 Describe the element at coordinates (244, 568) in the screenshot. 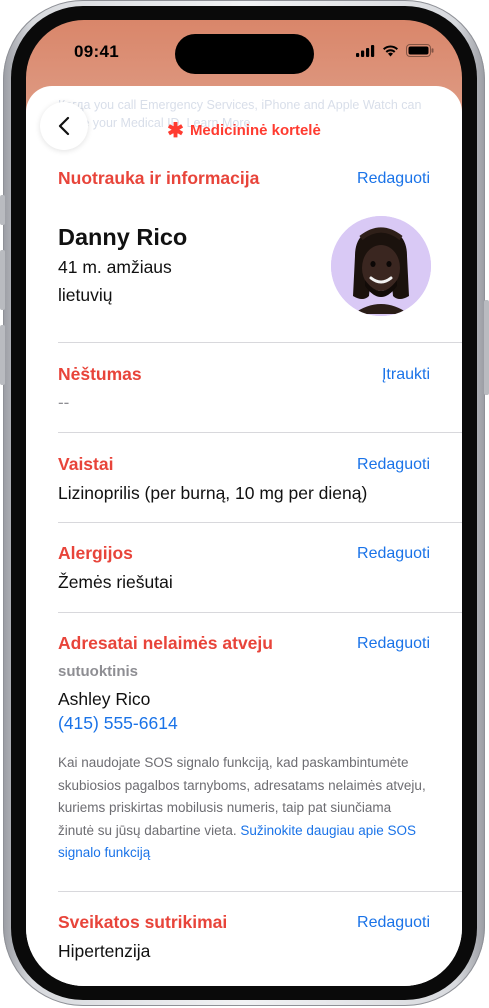

I see `allergies-section: Alergijos Redaguoti Žemės riešutai` at that location.